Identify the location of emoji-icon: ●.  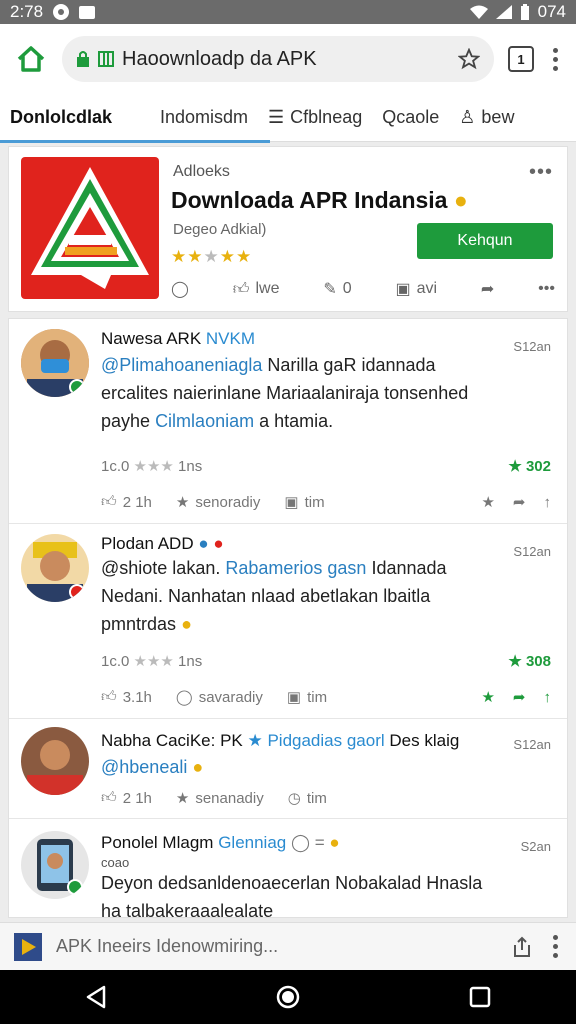
(460, 200).